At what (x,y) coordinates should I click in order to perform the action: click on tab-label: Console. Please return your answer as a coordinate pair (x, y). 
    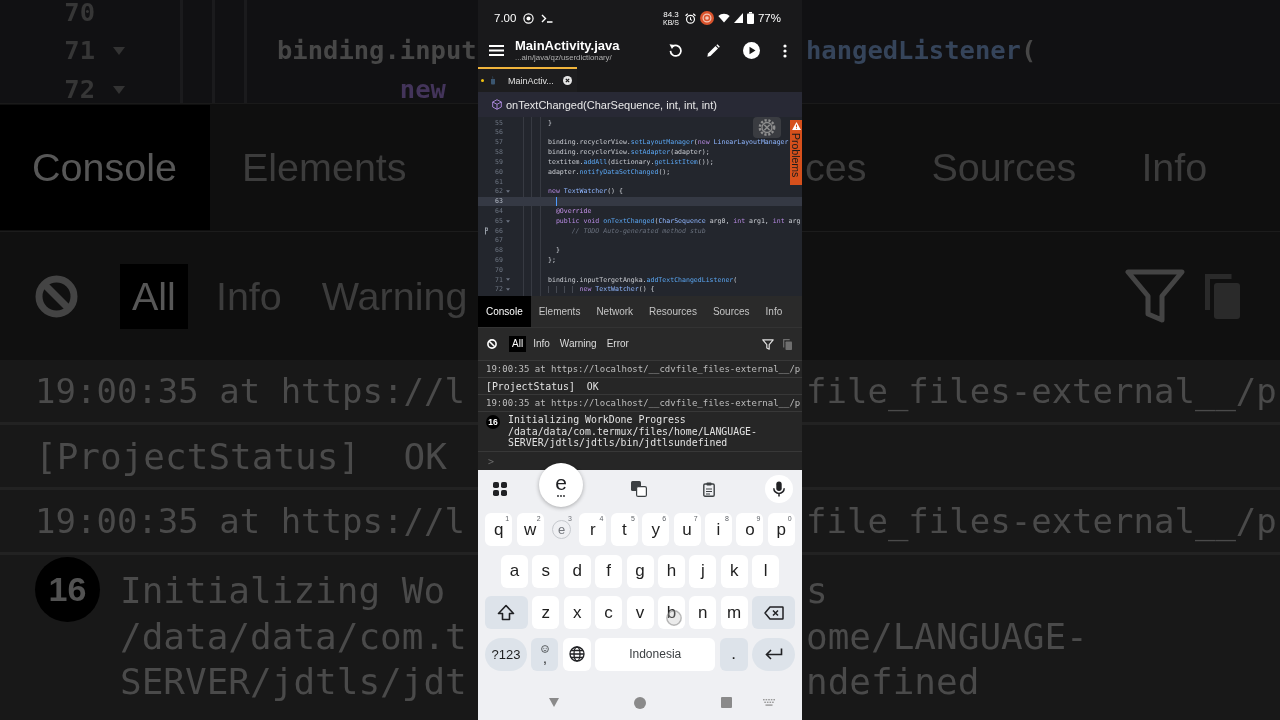
    Looking at the image, I should click on (105, 167).